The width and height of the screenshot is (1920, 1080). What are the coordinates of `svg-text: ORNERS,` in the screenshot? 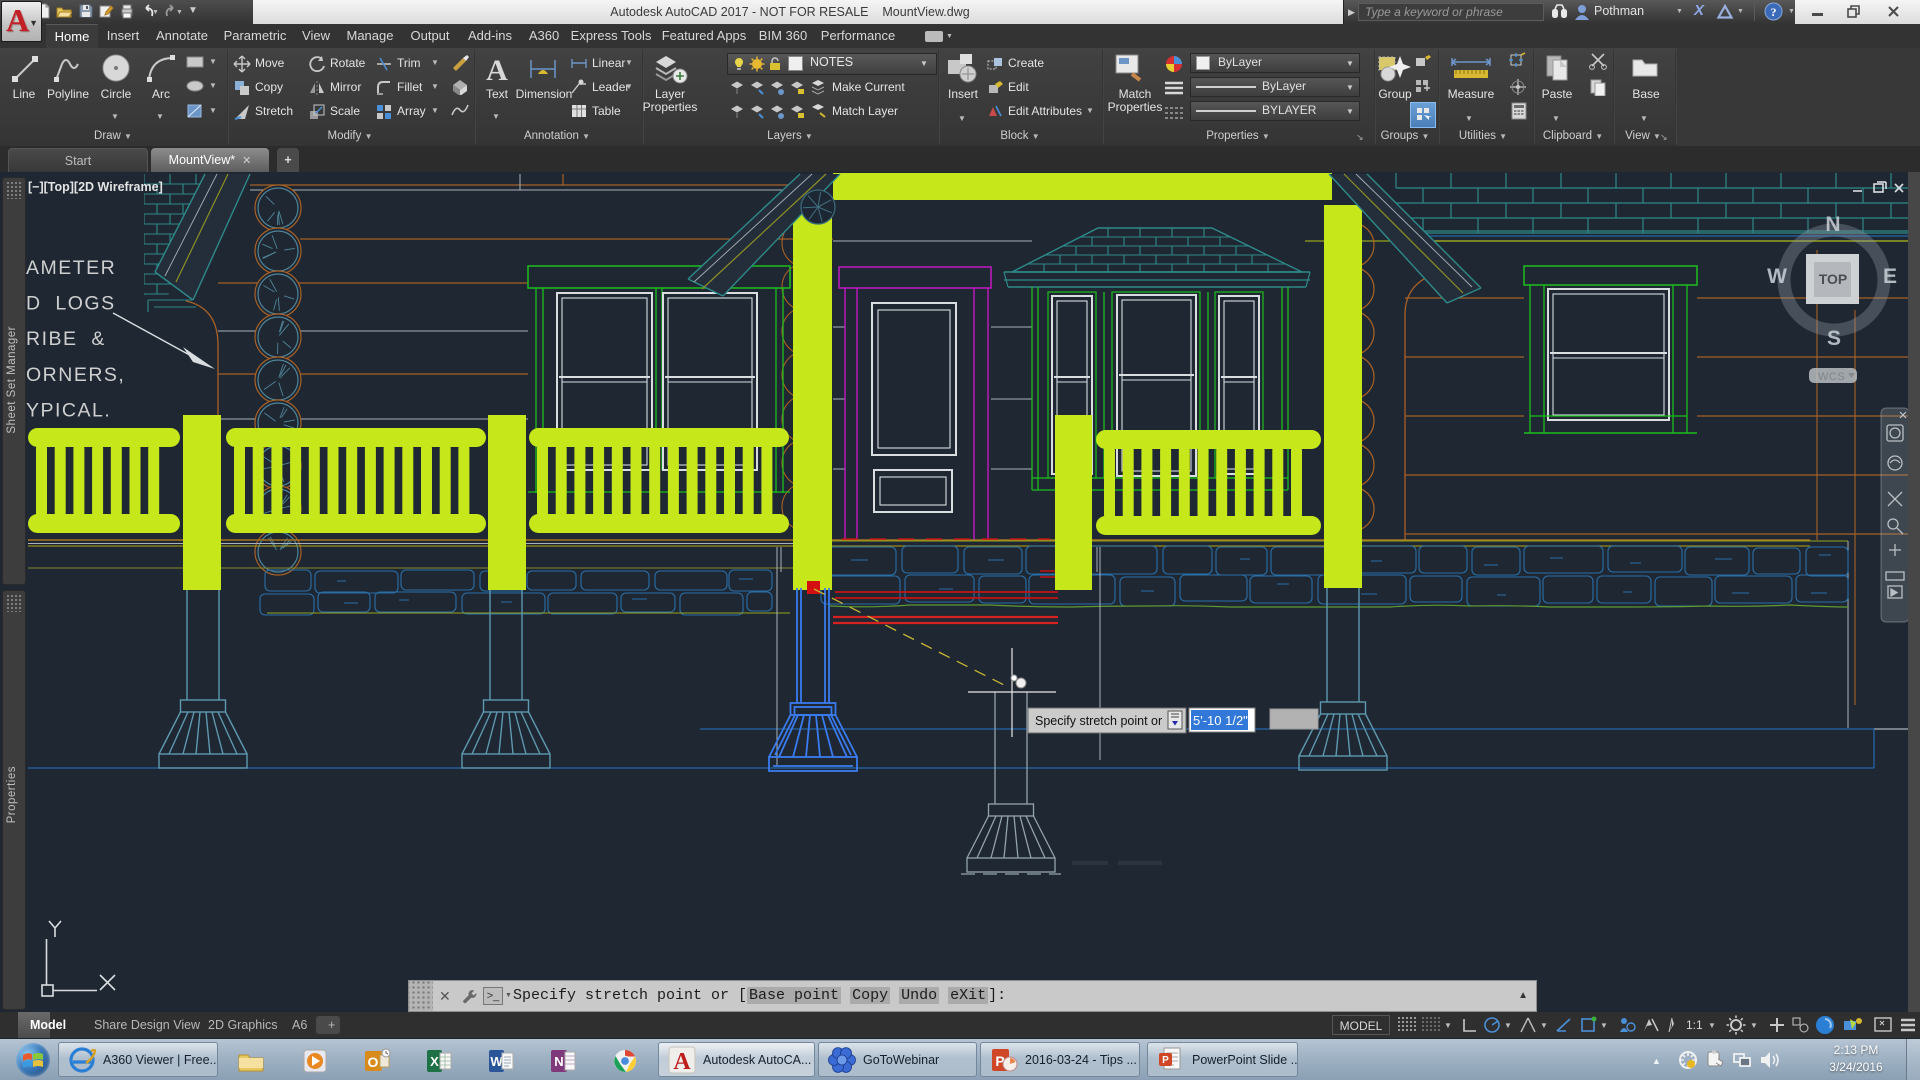 It's located at (75, 375).